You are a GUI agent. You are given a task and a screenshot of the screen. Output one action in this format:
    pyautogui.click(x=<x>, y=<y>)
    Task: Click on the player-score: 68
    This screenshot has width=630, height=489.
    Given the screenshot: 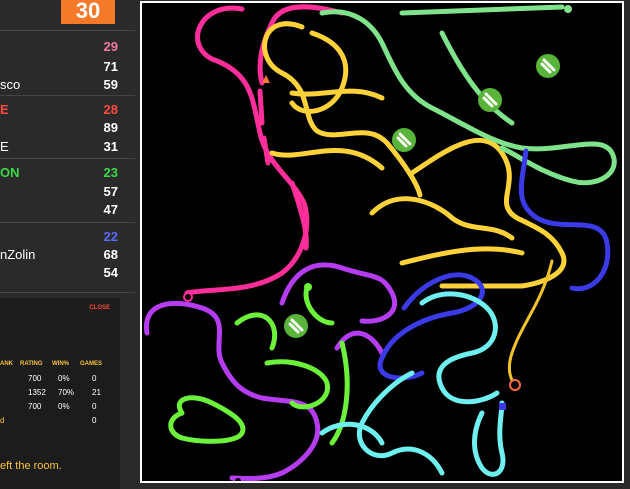 What is the action you would take?
    pyautogui.click(x=110, y=254)
    